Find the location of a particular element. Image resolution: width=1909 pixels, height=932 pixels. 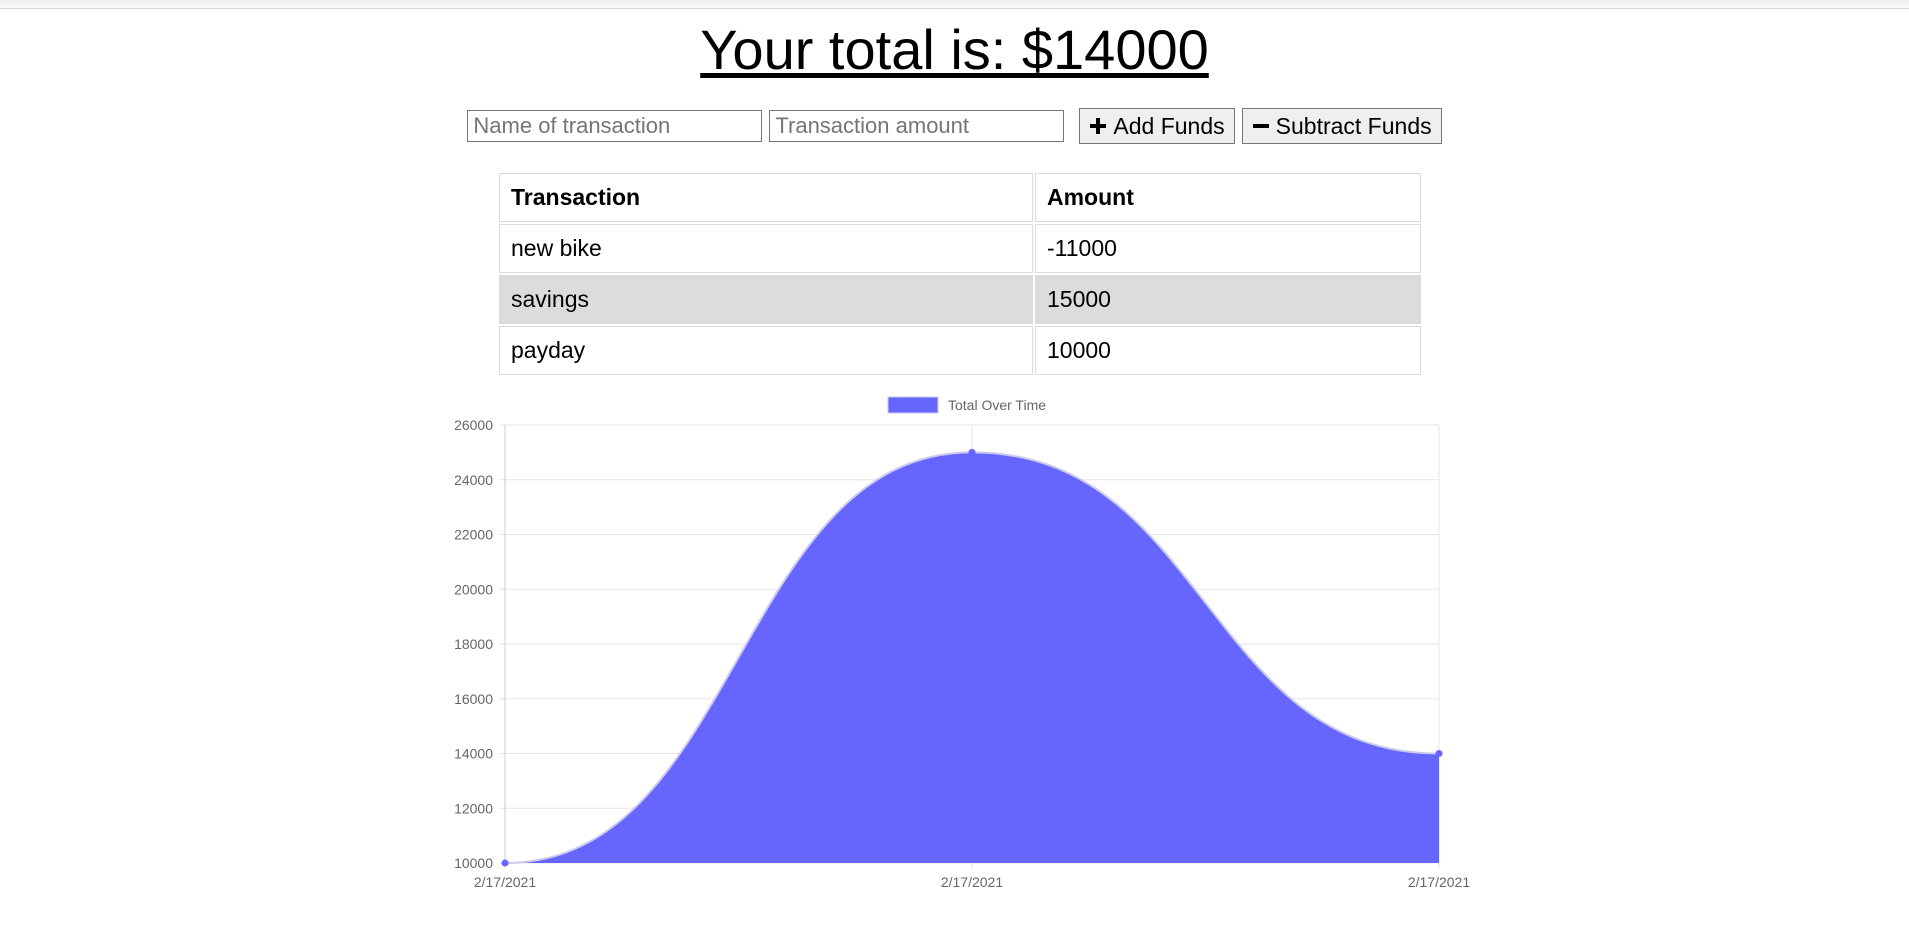

table-header-row: Transaction Amount is located at coordinates (960, 197).